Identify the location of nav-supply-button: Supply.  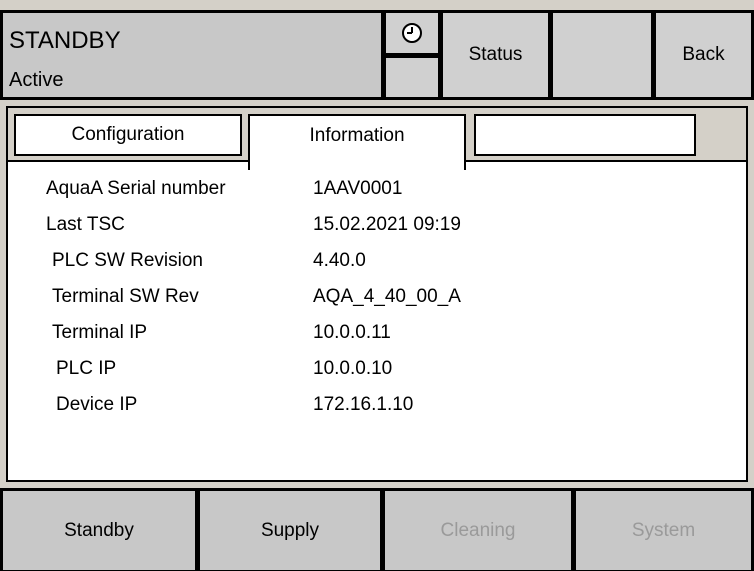
(290, 530).